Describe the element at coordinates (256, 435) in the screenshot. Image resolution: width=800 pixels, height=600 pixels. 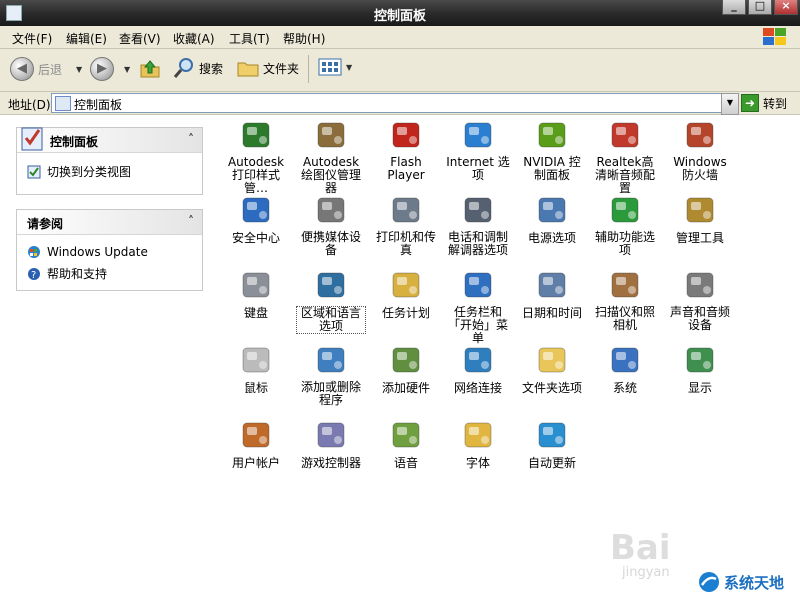
I see `user-accounts-icon` at that location.